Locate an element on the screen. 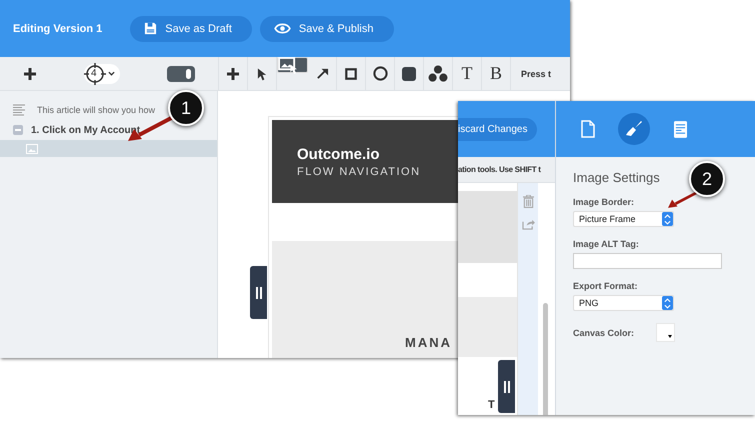 The image size is (755, 422). caret-icon is located at coordinates (111, 73).